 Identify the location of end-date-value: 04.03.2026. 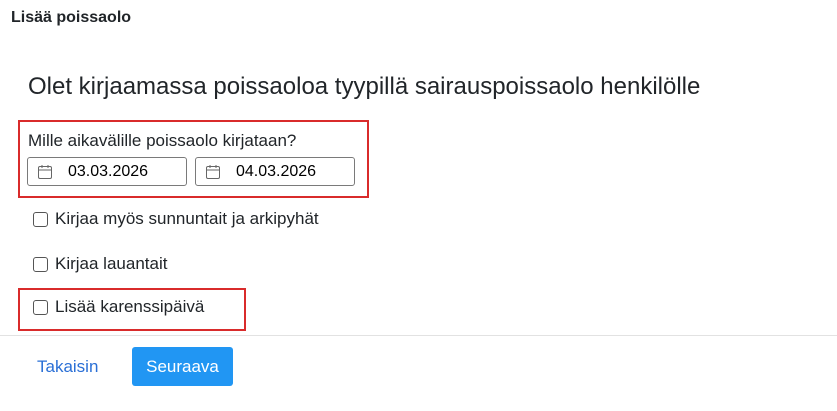
(276, 171).